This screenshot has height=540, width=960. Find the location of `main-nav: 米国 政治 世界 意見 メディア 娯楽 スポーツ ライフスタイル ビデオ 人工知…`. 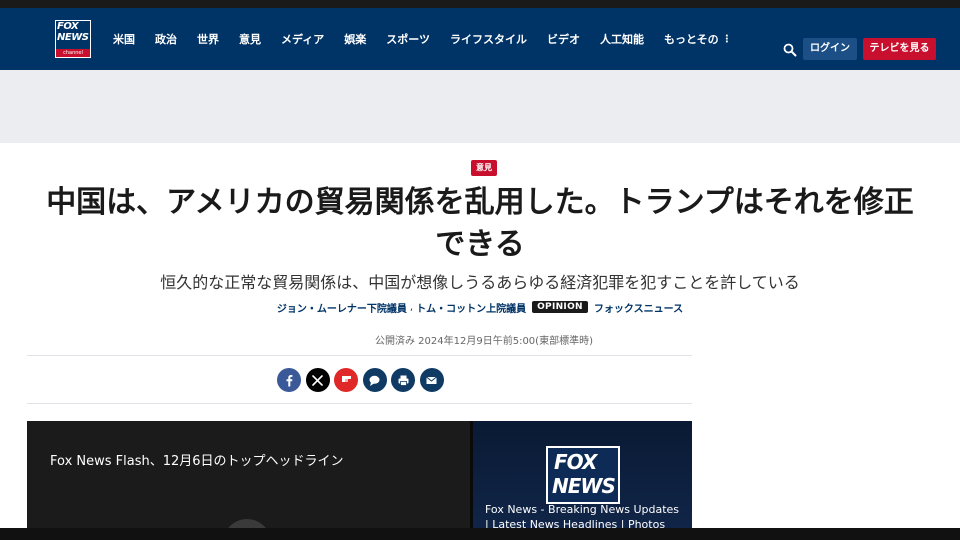

main-nav: 米国 政治 世界 意見 メディア 娯楽 スポーツ ライフスタイル ビデオ 人工知… is located at coordinates (432, 40).